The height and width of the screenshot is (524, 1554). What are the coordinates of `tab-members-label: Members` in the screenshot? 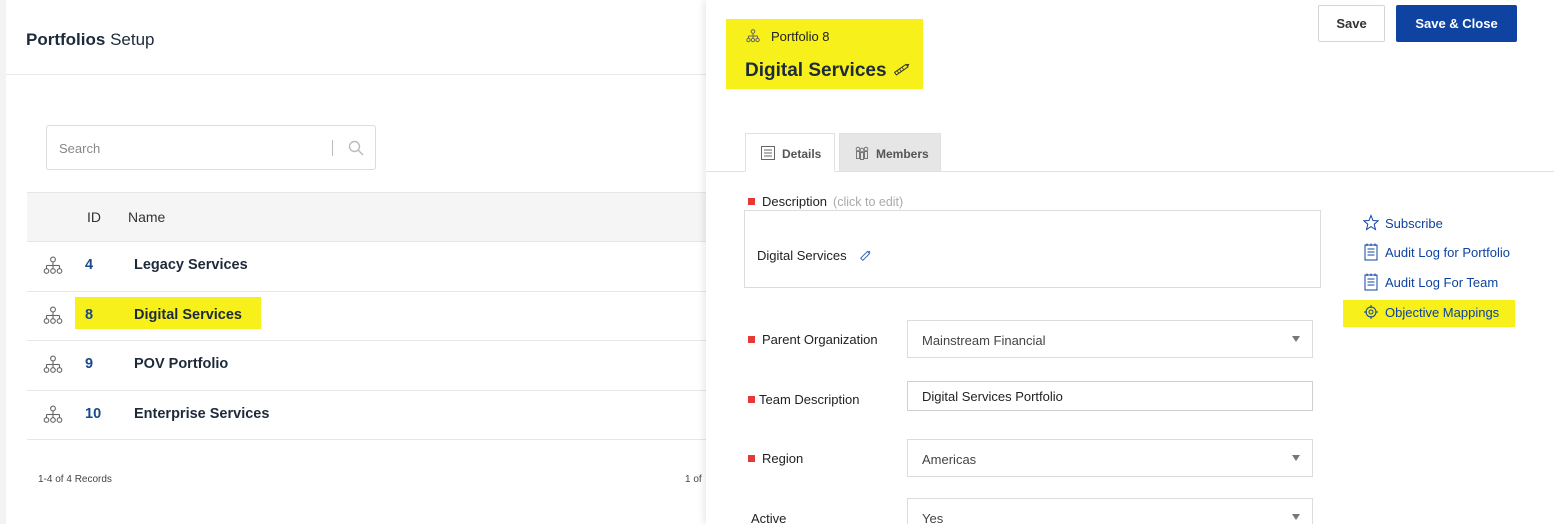 It's located at (902, 154).